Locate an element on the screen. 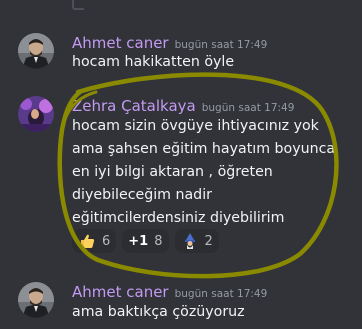  plus-one-icon: +1 is located at coordinates (138, 241).